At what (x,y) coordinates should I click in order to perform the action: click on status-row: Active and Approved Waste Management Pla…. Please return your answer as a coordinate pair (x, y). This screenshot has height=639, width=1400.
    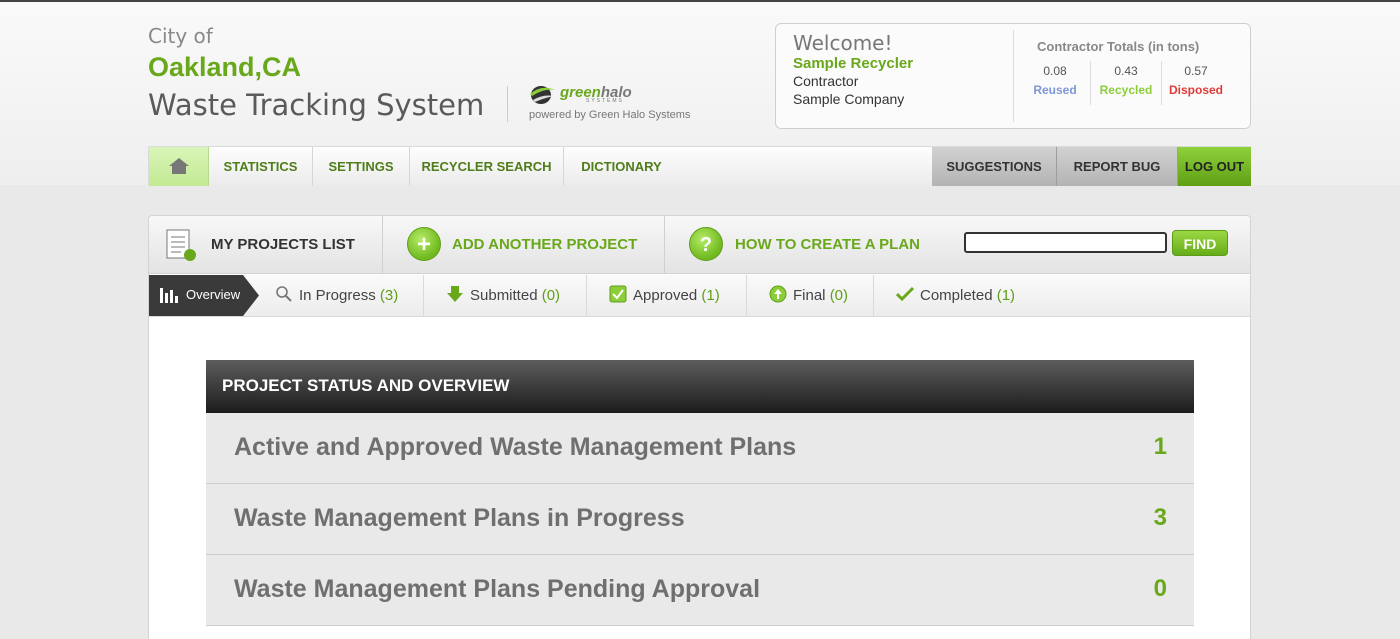
    Looking at the image, I should click on (700, 448).